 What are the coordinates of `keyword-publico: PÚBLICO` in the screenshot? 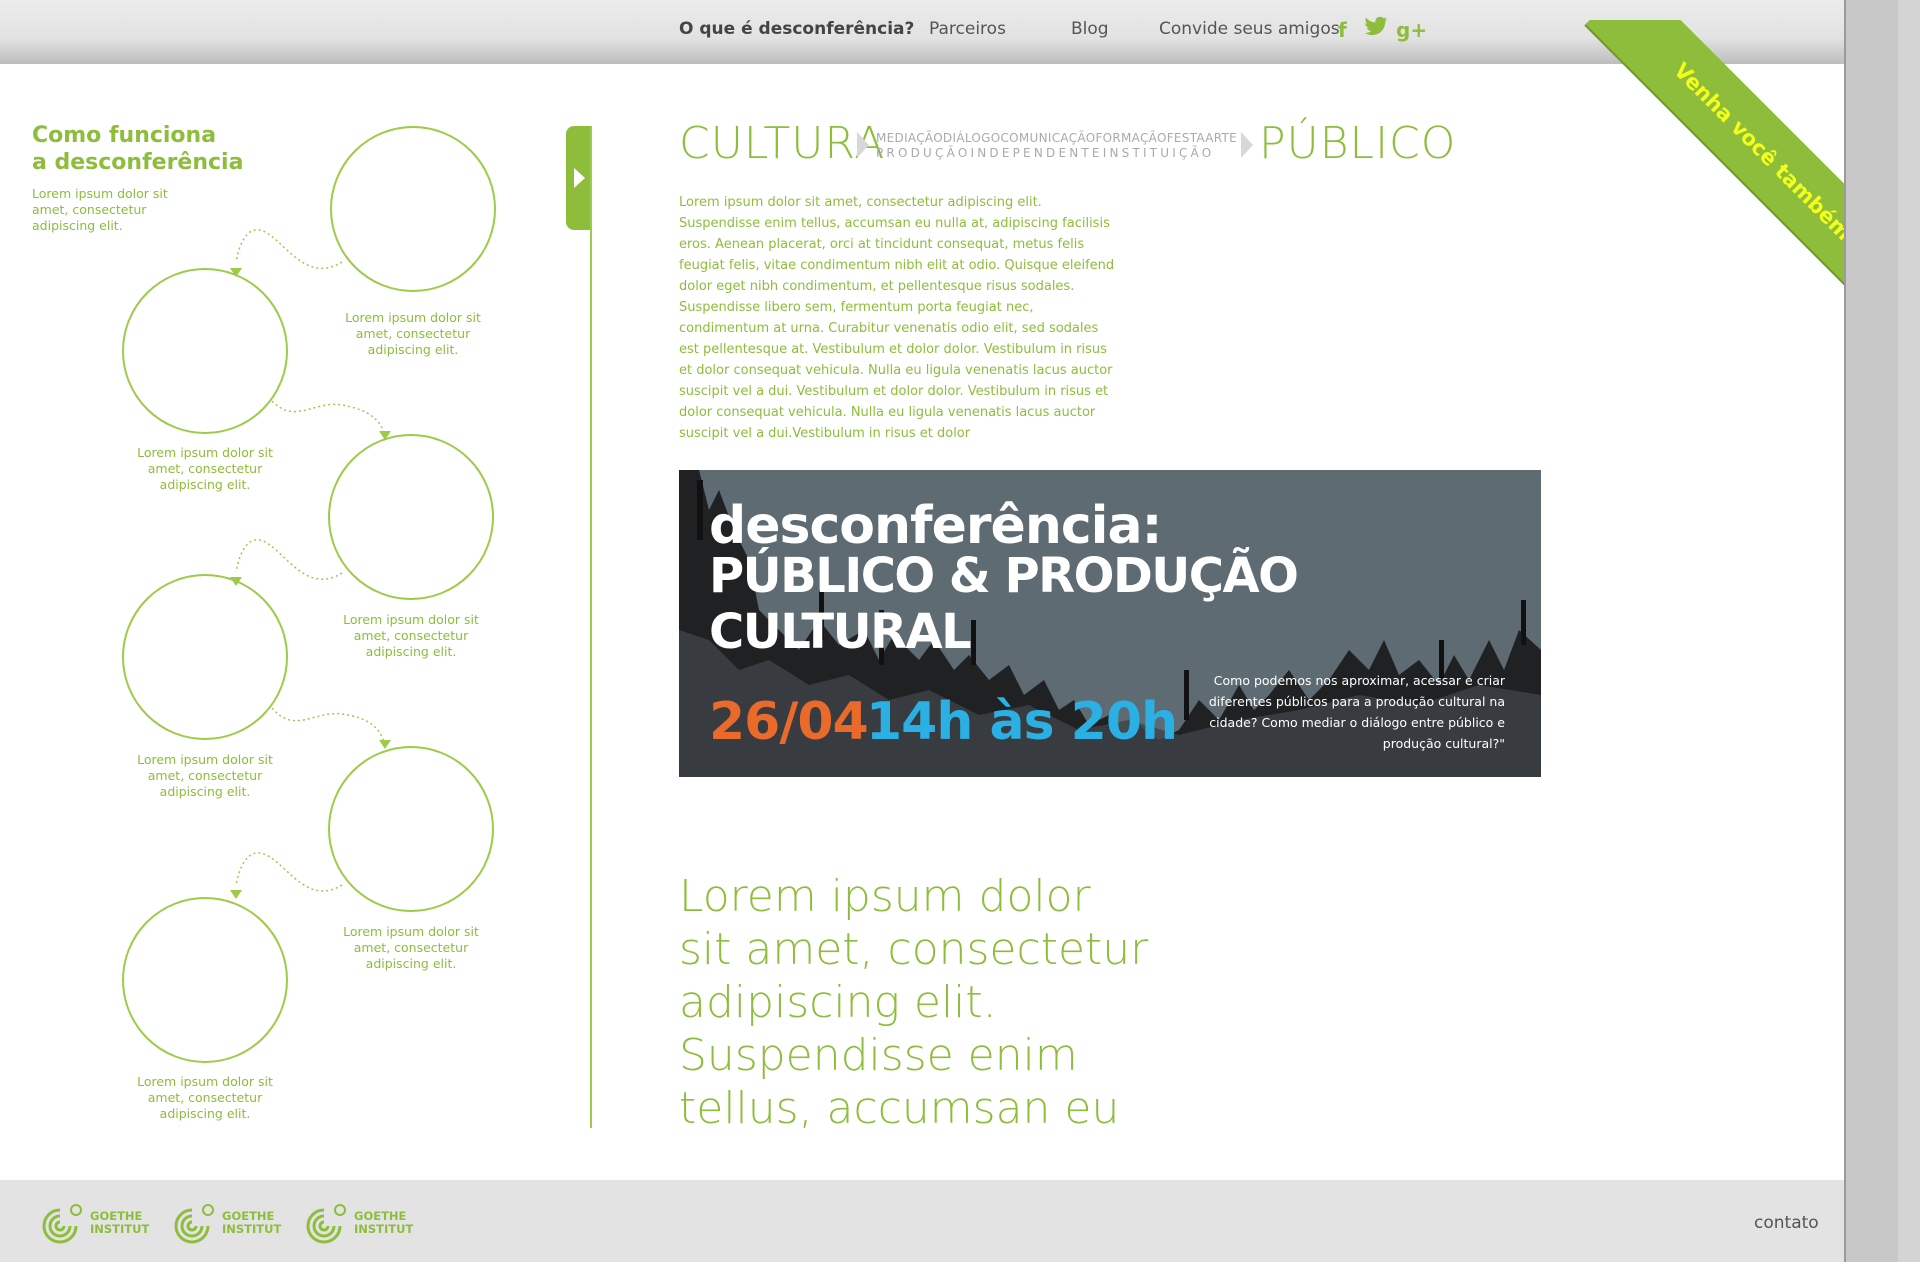 It's located at (1358, 143).